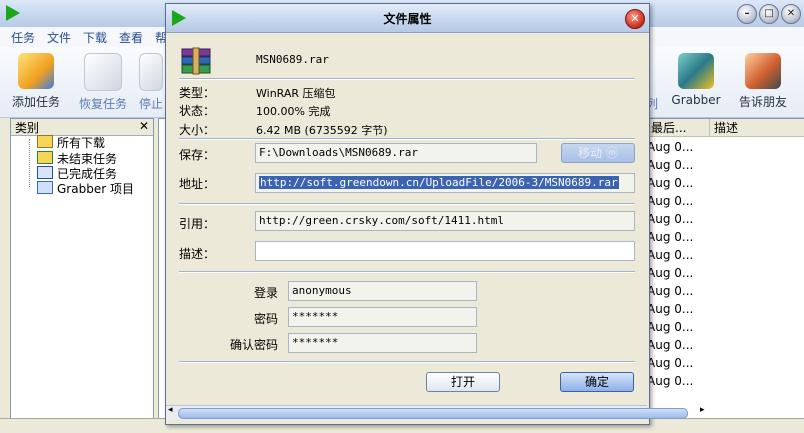 Image resolution: width=804 pixels, height=433 pixels. What do you see at coordinates (45, 172) in the screenshot?
I see `finished-folder-icon` at bounding box center [45, 172].